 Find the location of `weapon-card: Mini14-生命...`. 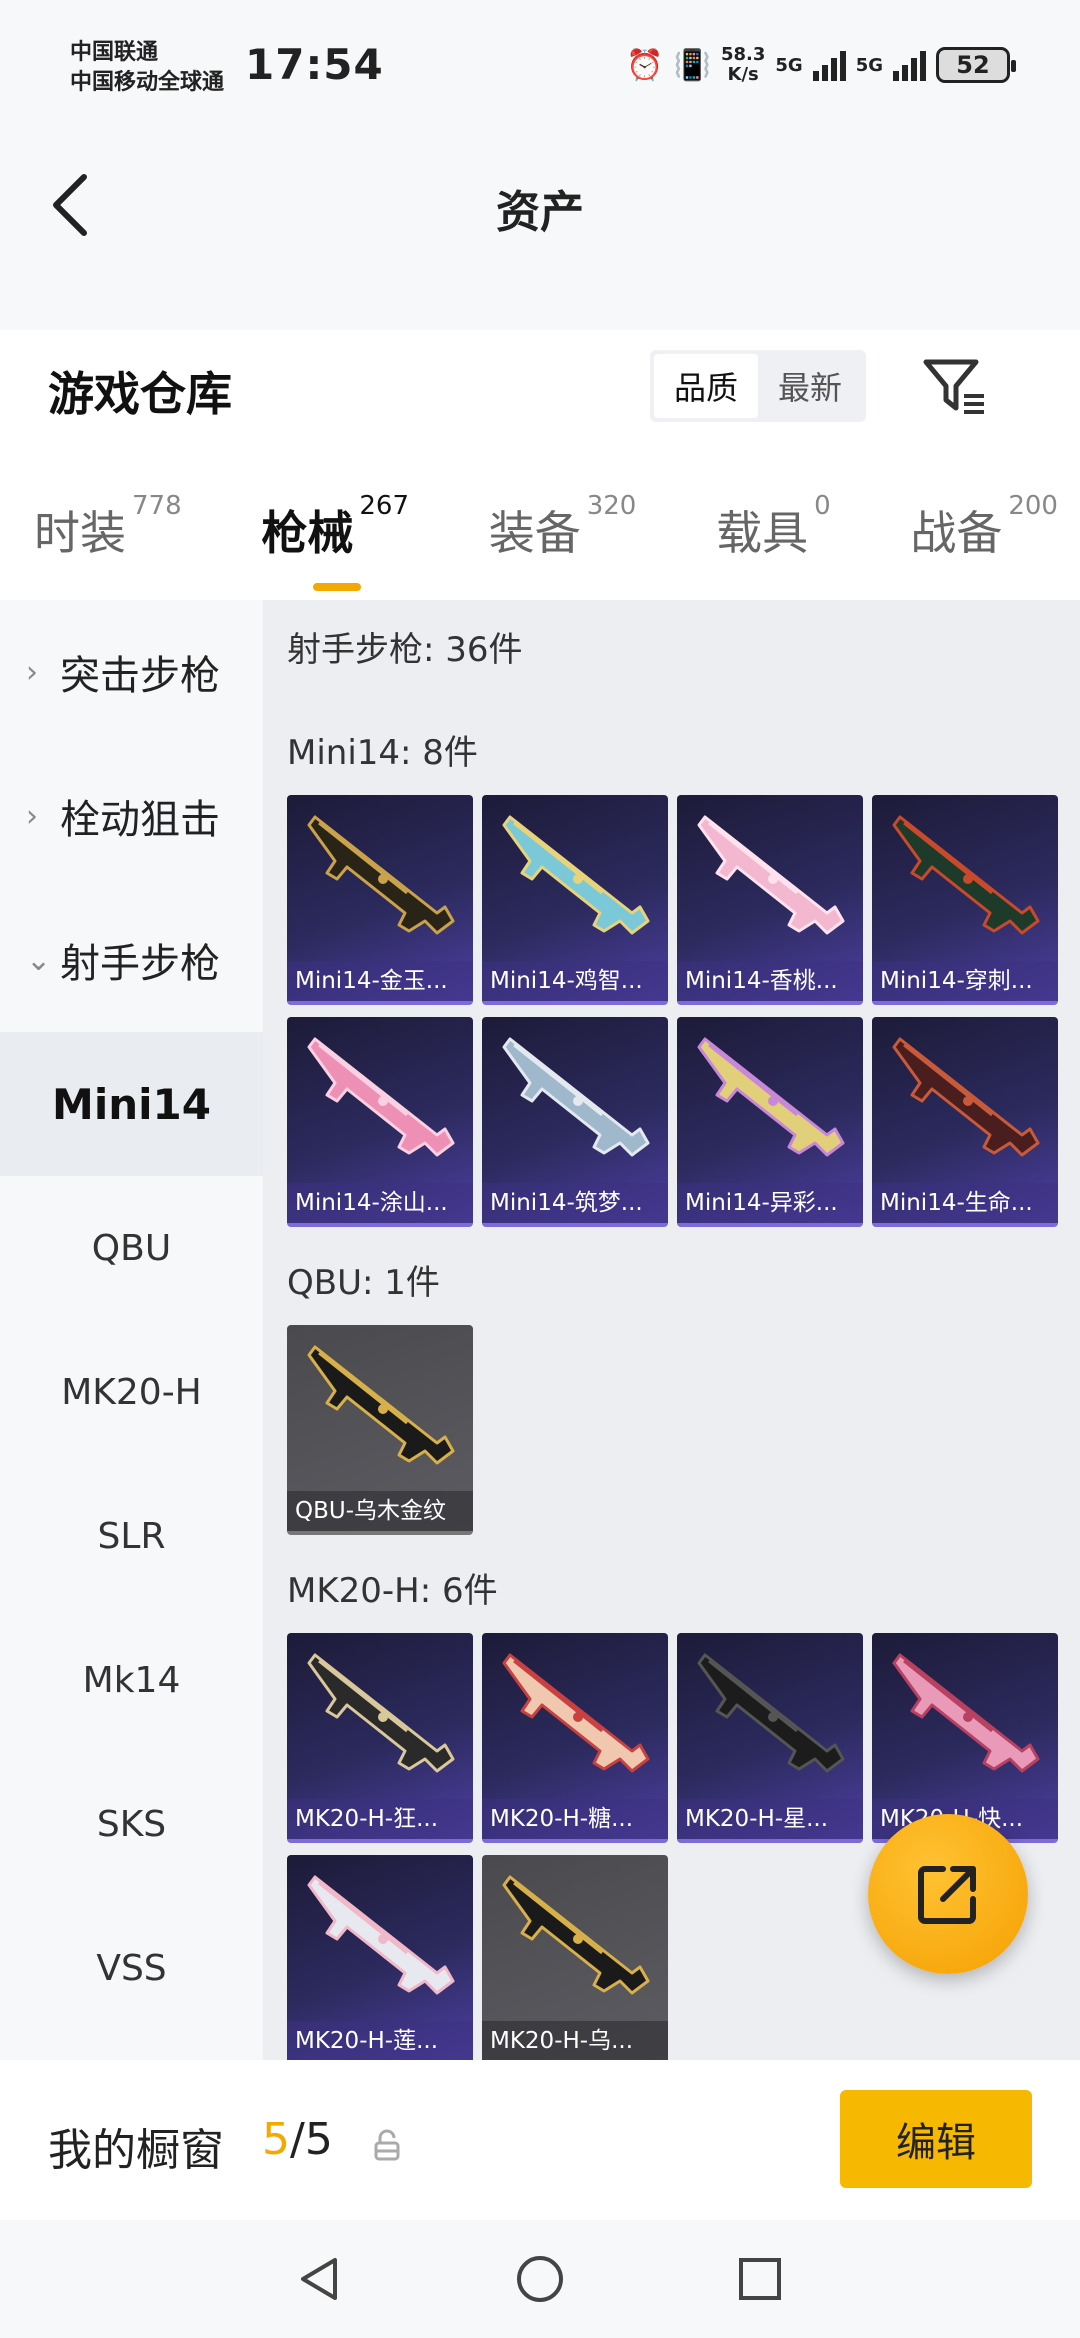

weapon-card: Mini14-生命... is located at coordinates (965, 1122).